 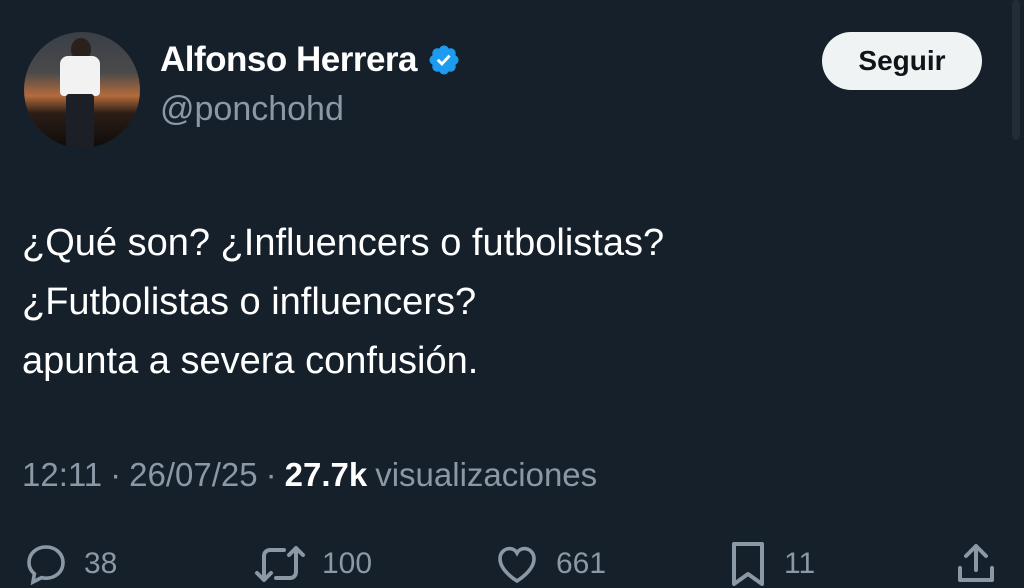 What do you see at coordinates (1016, 70) in the screenshot?
I see `scrollbar` at bounding box center [1016, 70].